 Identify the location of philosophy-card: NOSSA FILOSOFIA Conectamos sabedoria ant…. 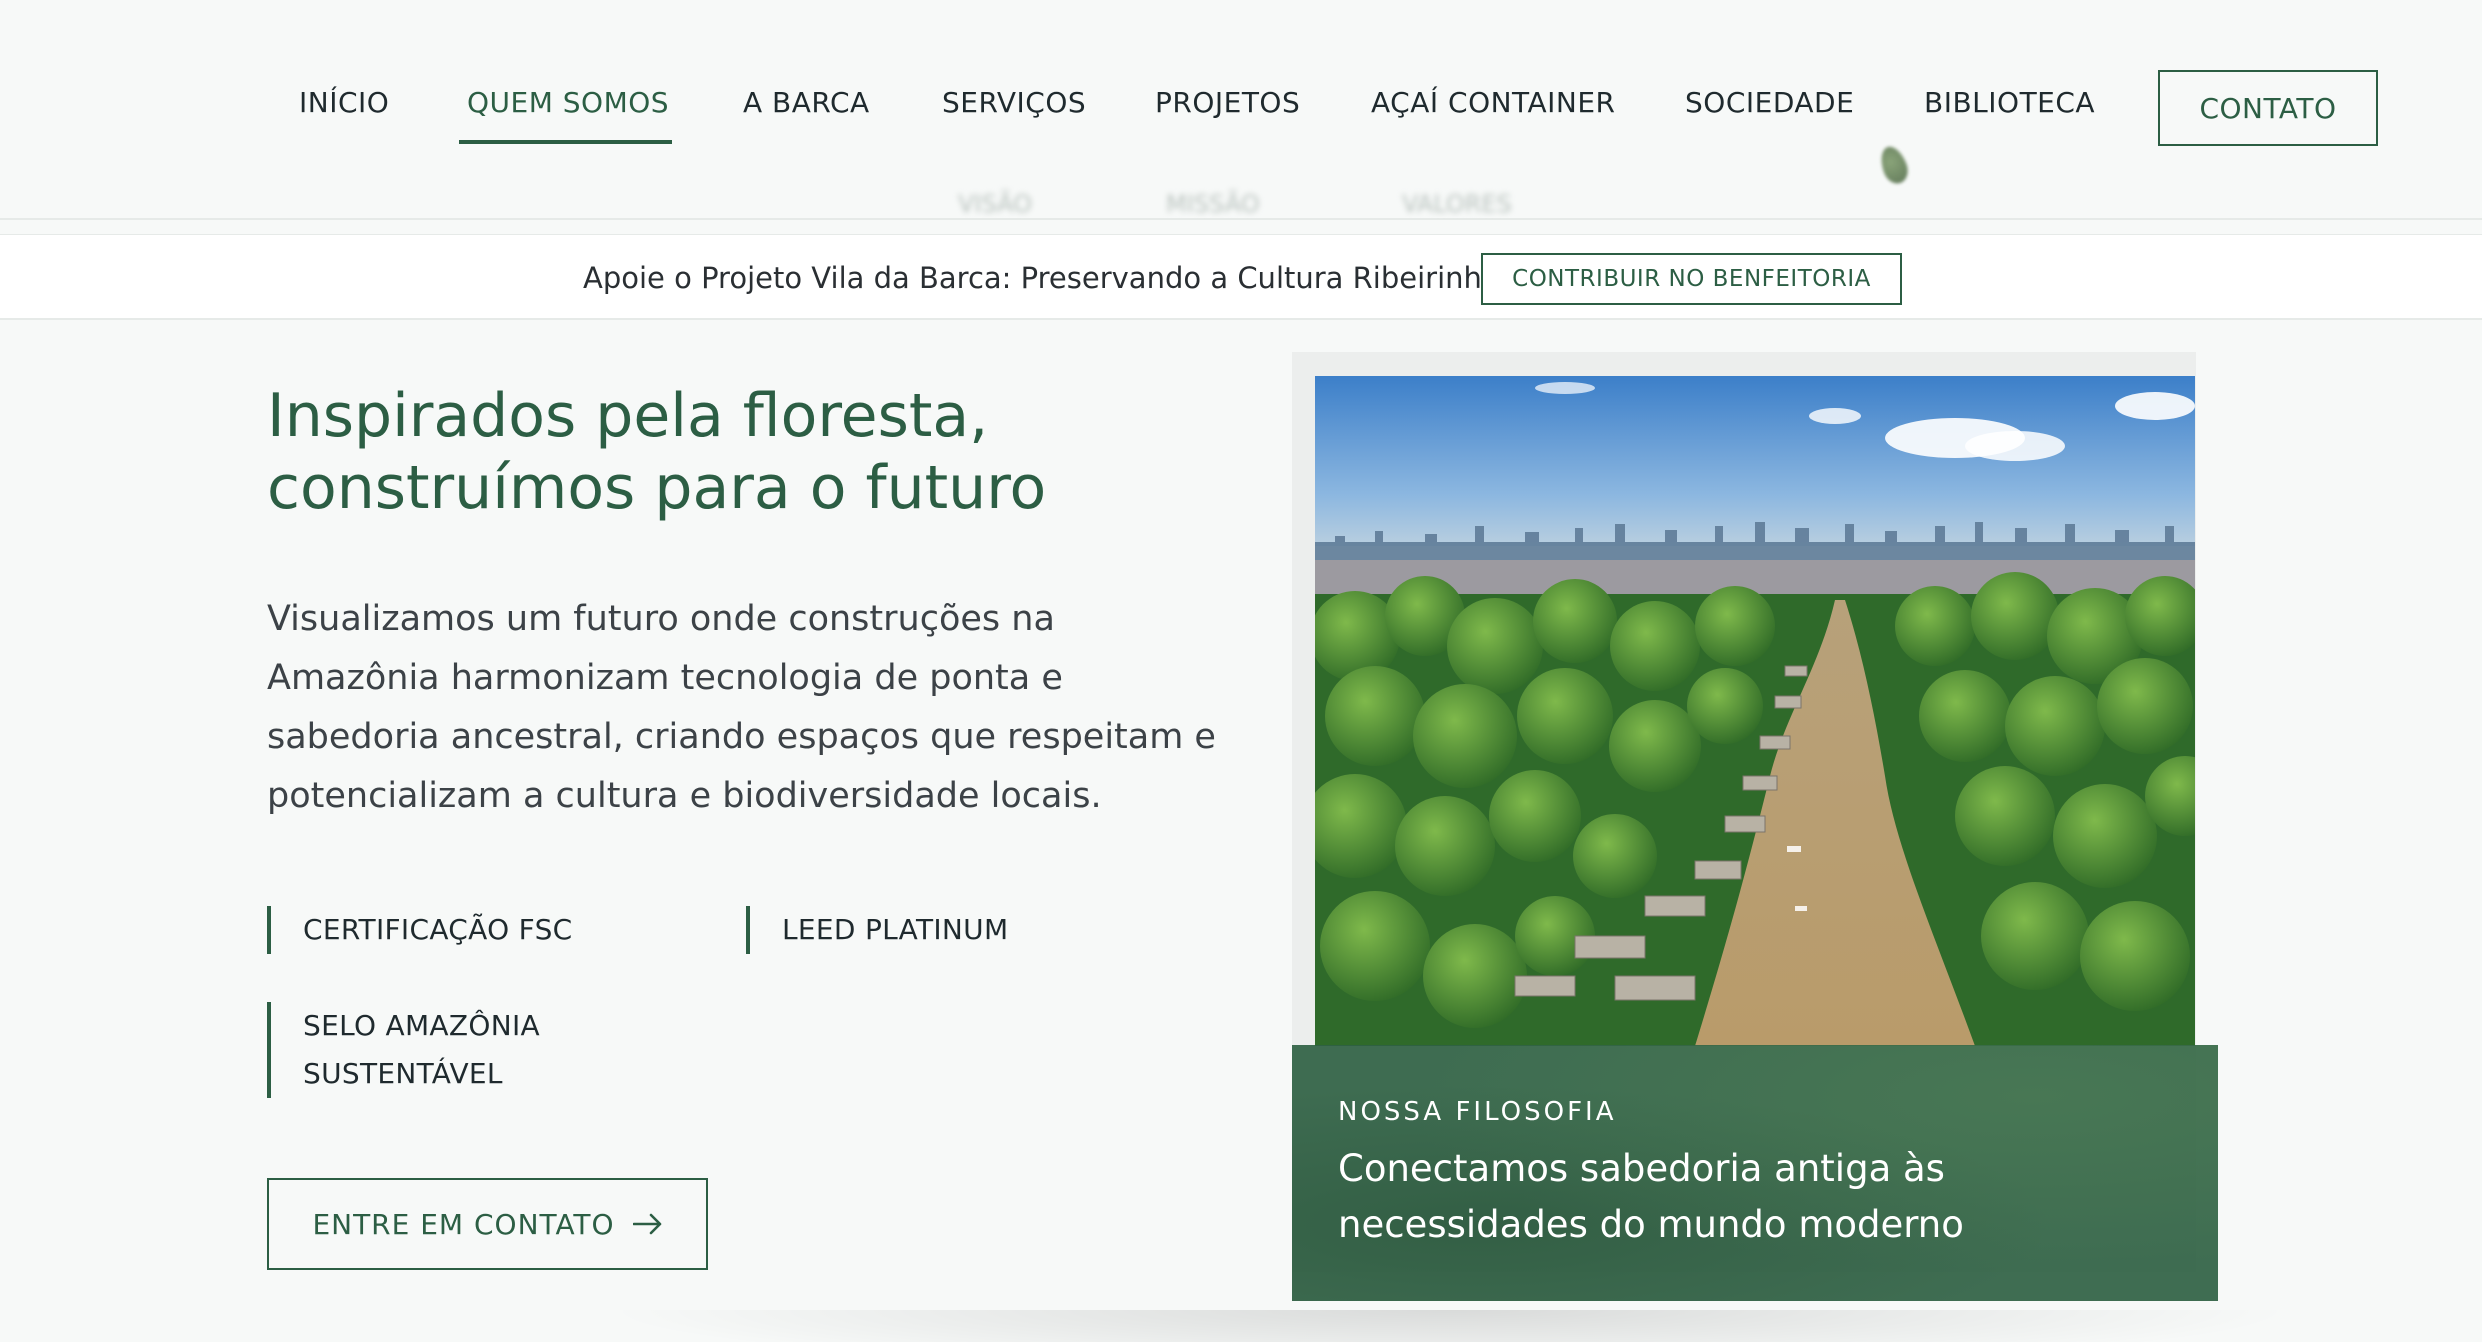
(1755, 1173).